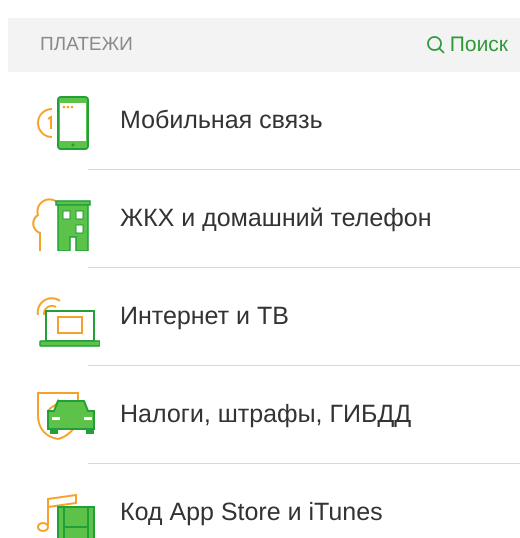 This screenshot has height=538, width=520. I want to click on payment-category: Мобильная связь, so click(221, 121).